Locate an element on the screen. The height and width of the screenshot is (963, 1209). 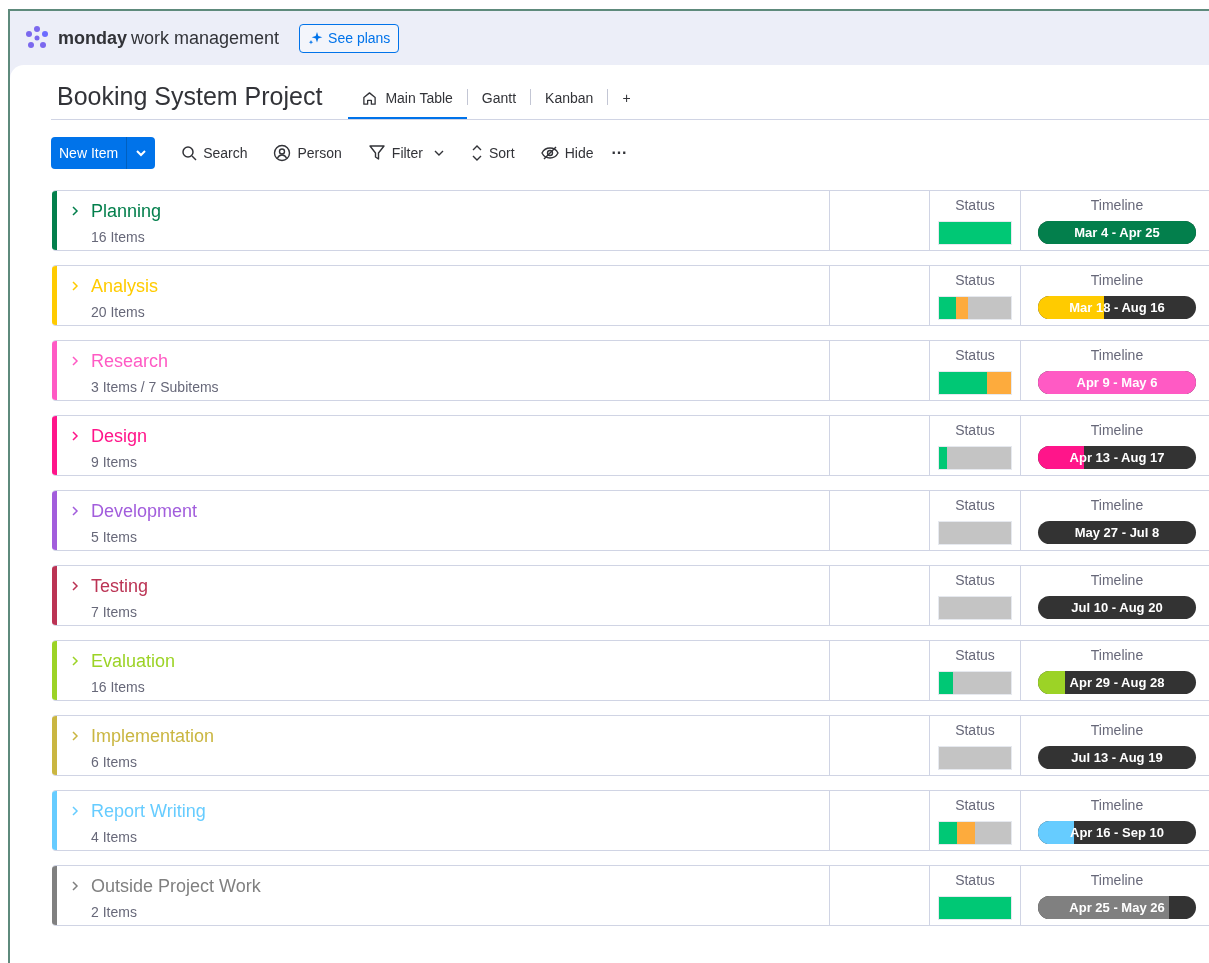
group-title: Development is located at coordinates (144, 511).